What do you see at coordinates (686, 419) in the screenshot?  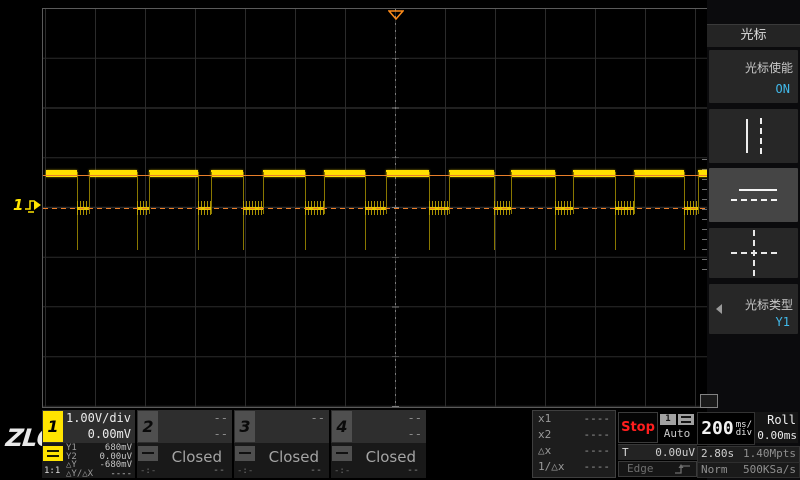 I see `trigger-coupling-icon` at bounding box center [686, 419].